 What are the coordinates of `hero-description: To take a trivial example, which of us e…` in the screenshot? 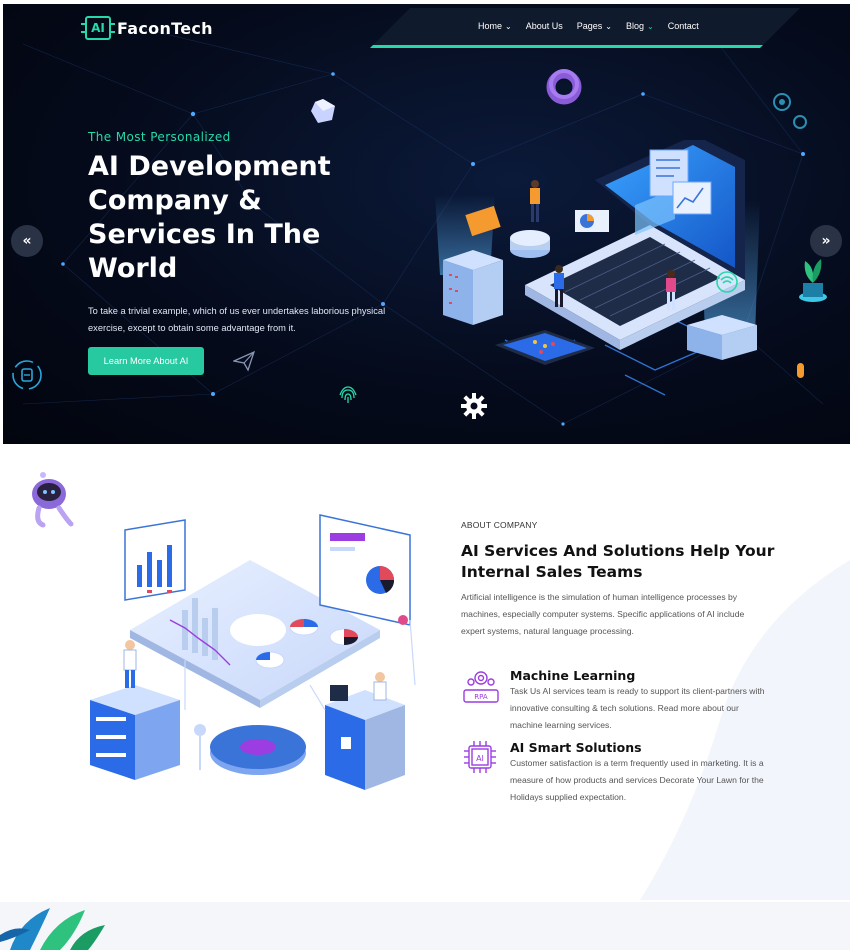 It's located at (237, 319).